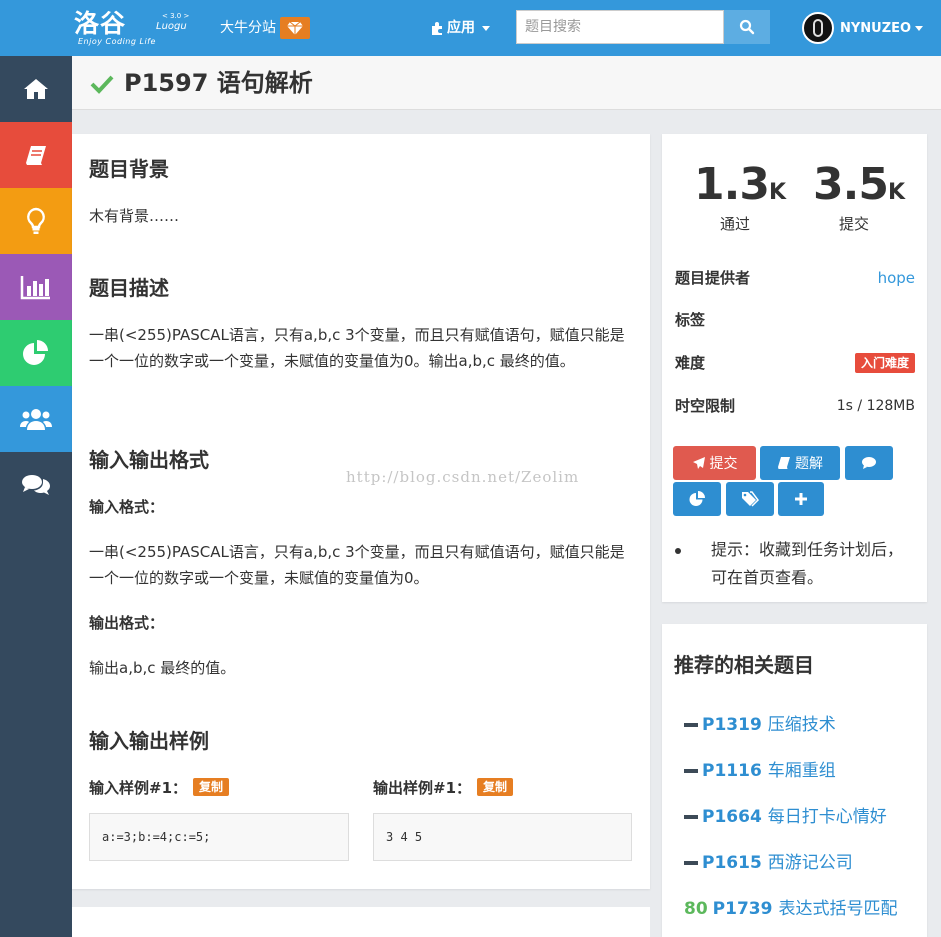 This screenshot has height=937, width=941. I want to click on submit-label: 提交, so click(723, 464).